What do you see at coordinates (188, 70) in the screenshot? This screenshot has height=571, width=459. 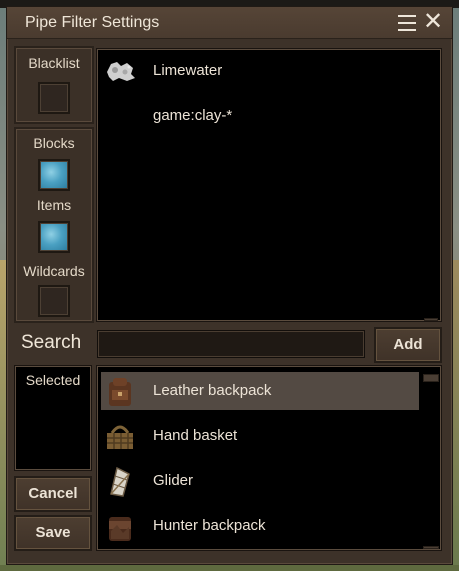 I see `filter-item-label: Limewater` at bounding box center [188, 70].